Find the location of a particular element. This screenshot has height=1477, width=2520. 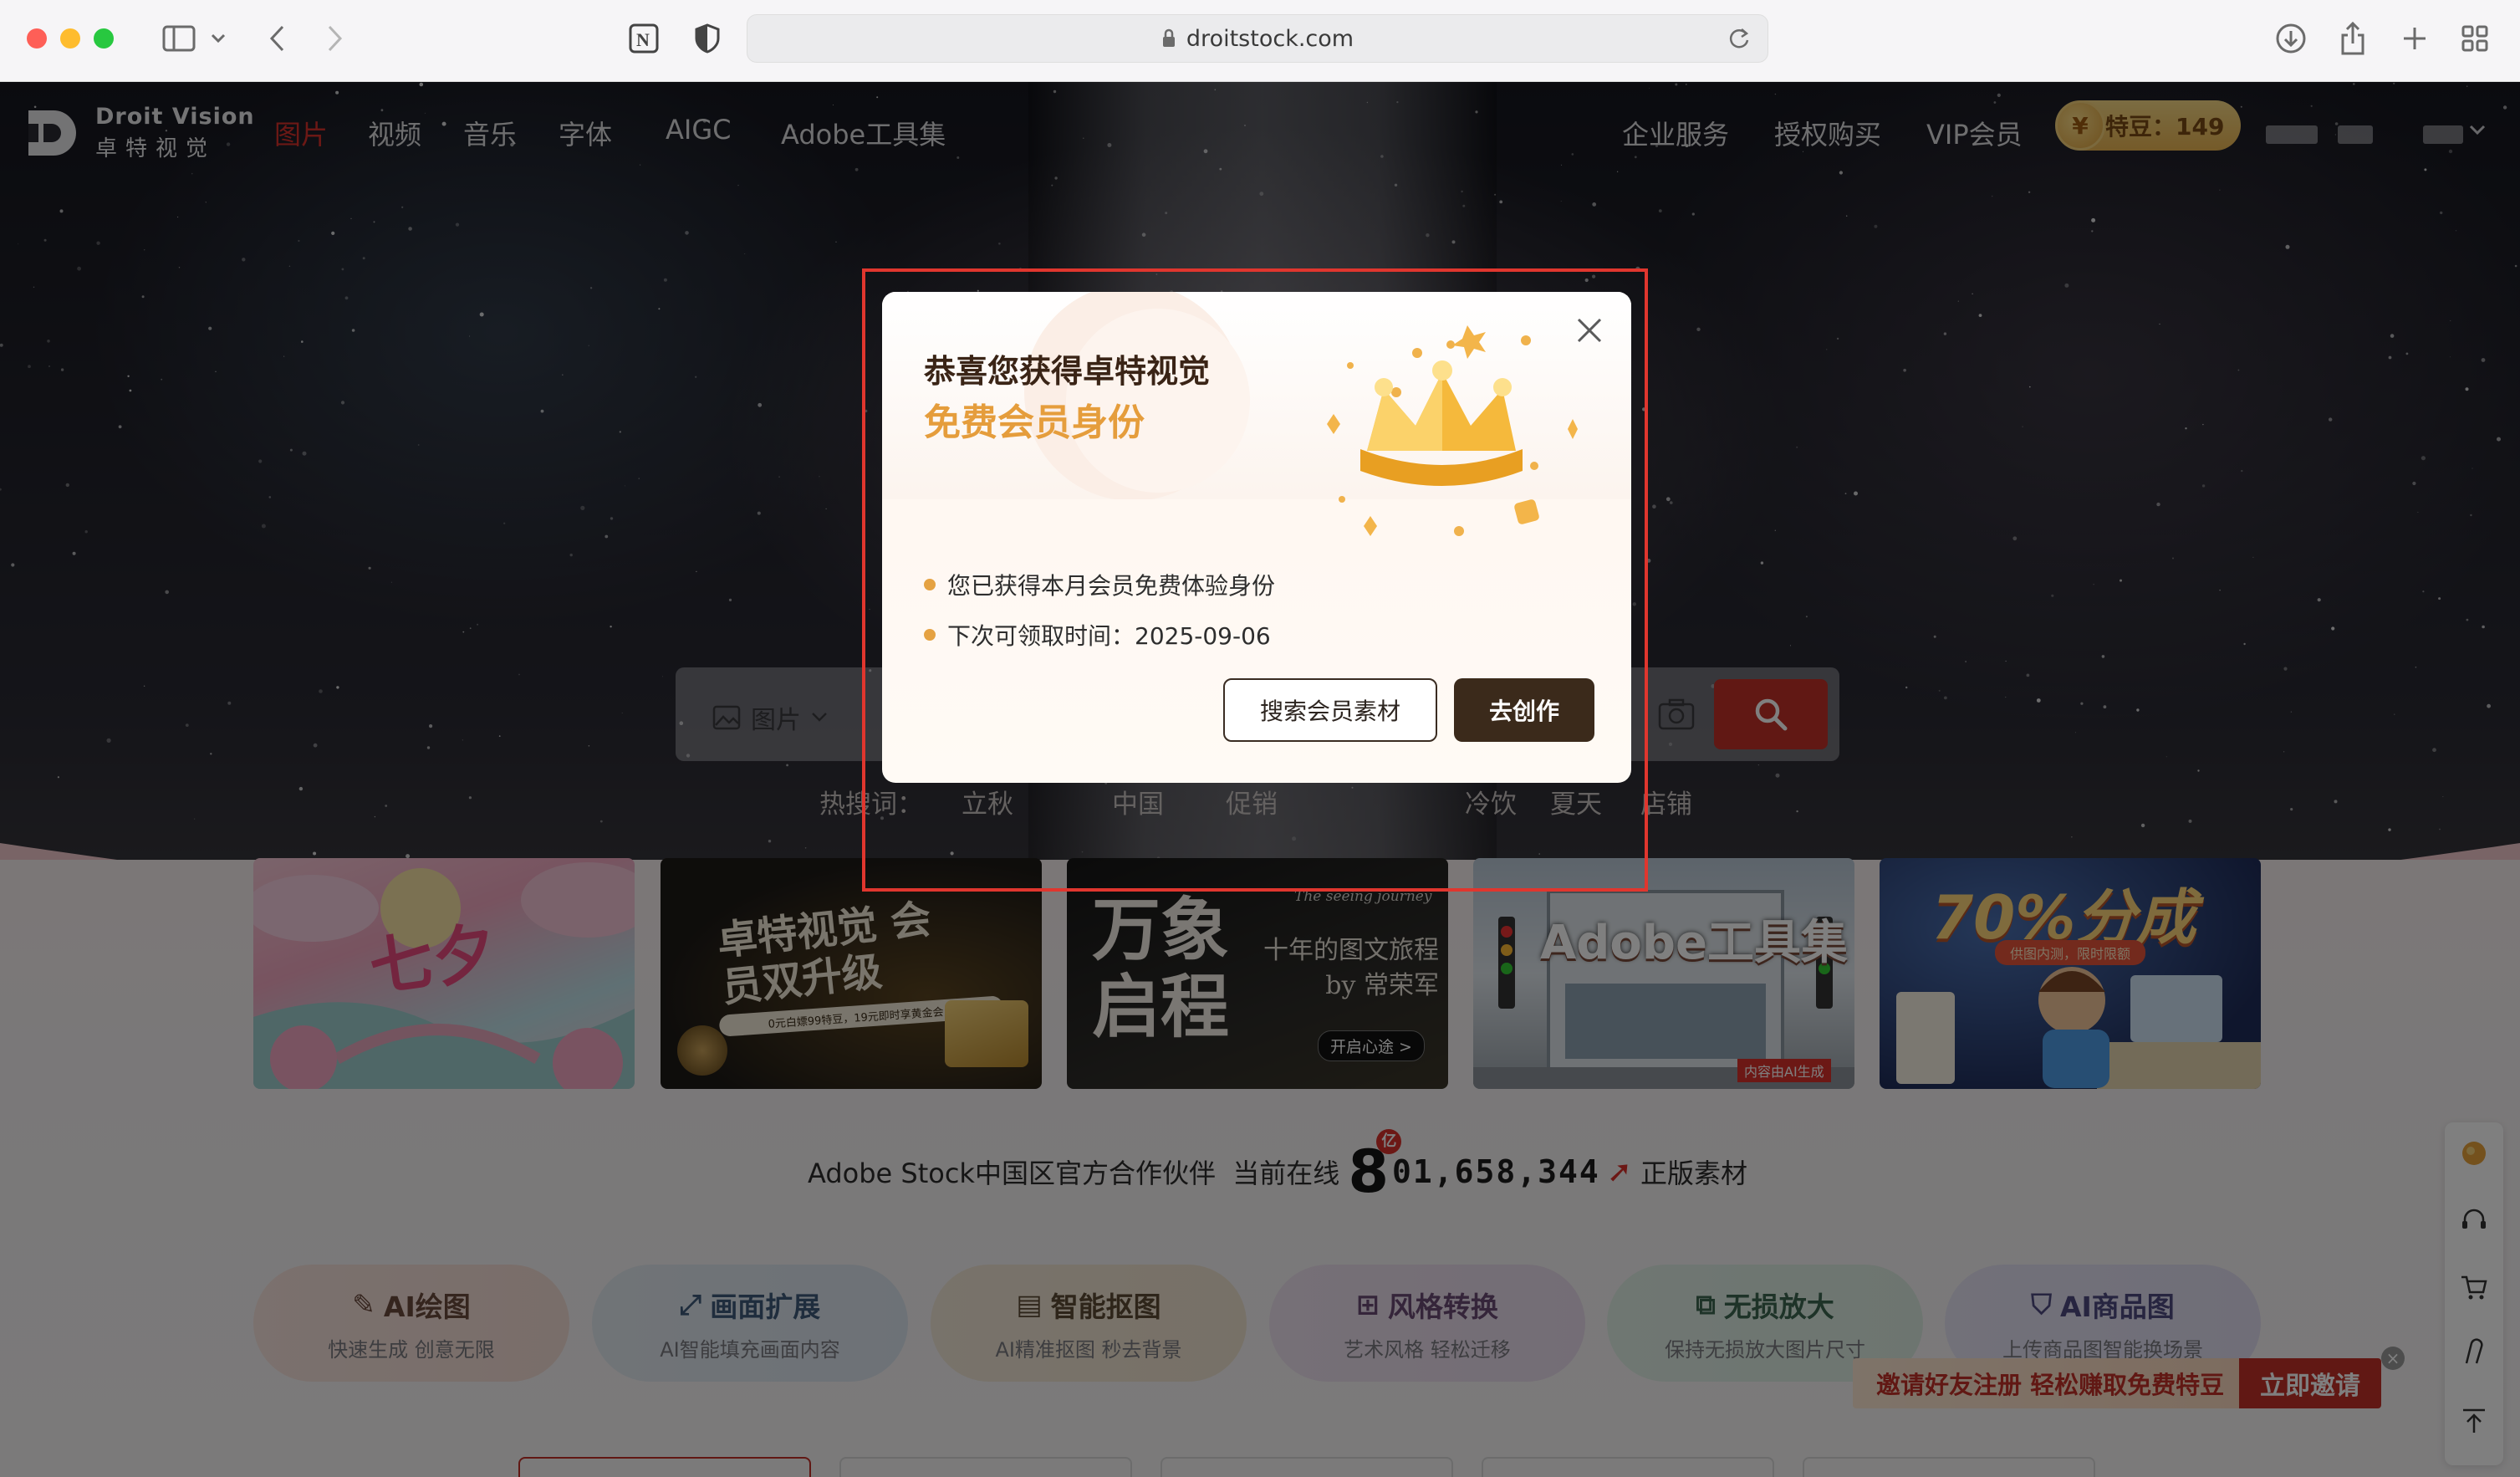

new-tab-icon is located at coordinates (2415, 38).